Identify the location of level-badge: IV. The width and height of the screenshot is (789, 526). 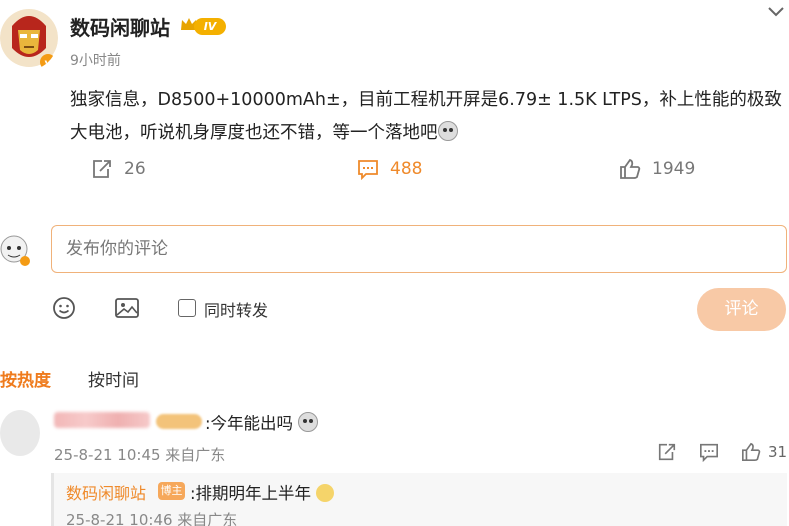
(210, 26).